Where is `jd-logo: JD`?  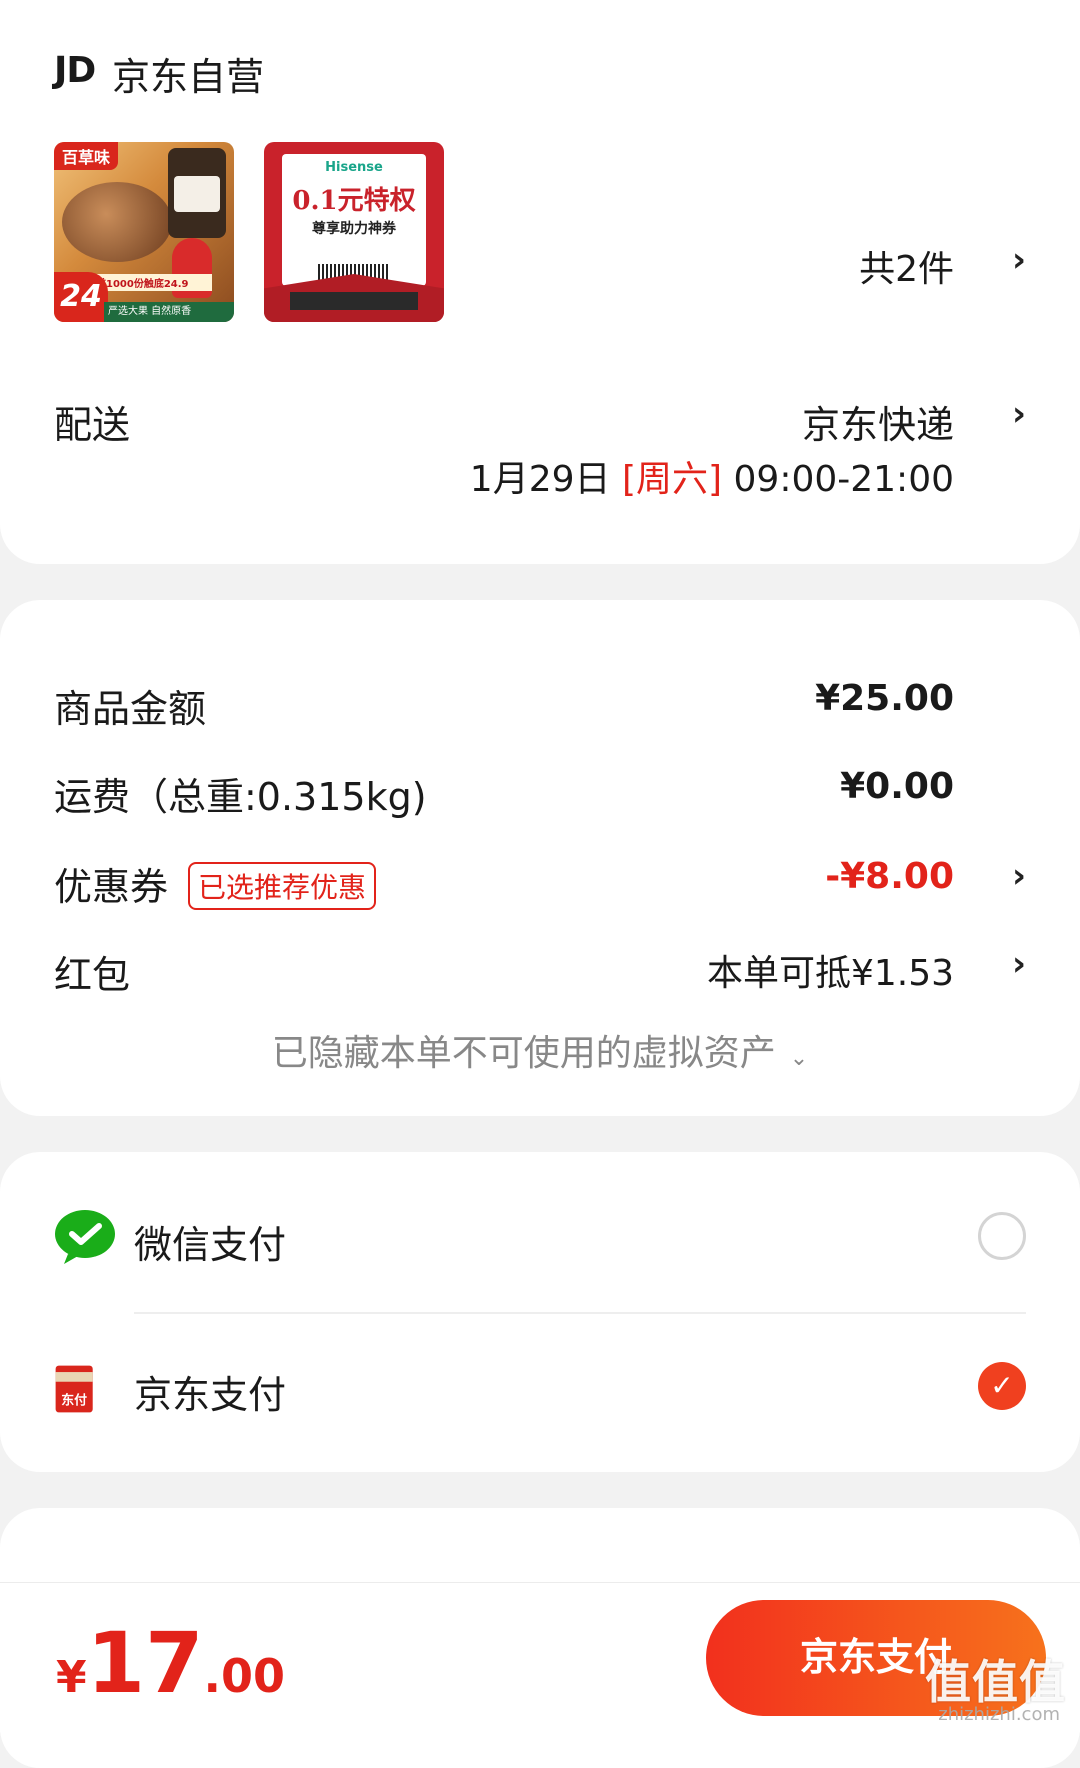 jd-logo: JD is located at coordinates (75, 70).